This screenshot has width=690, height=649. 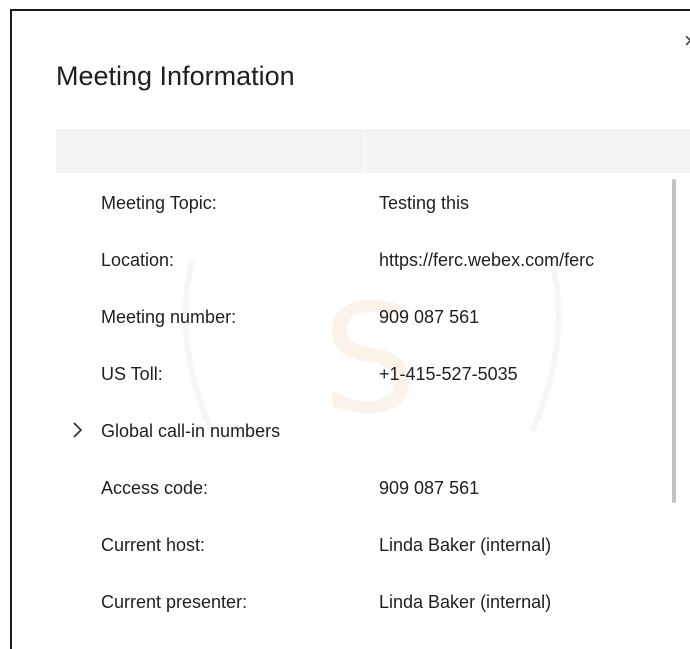 What do you see at coordinates (360, 374) in the screenshot?
I see `table-row: US Toll: +1-415-527-5035` at bounding box center [360, 374].